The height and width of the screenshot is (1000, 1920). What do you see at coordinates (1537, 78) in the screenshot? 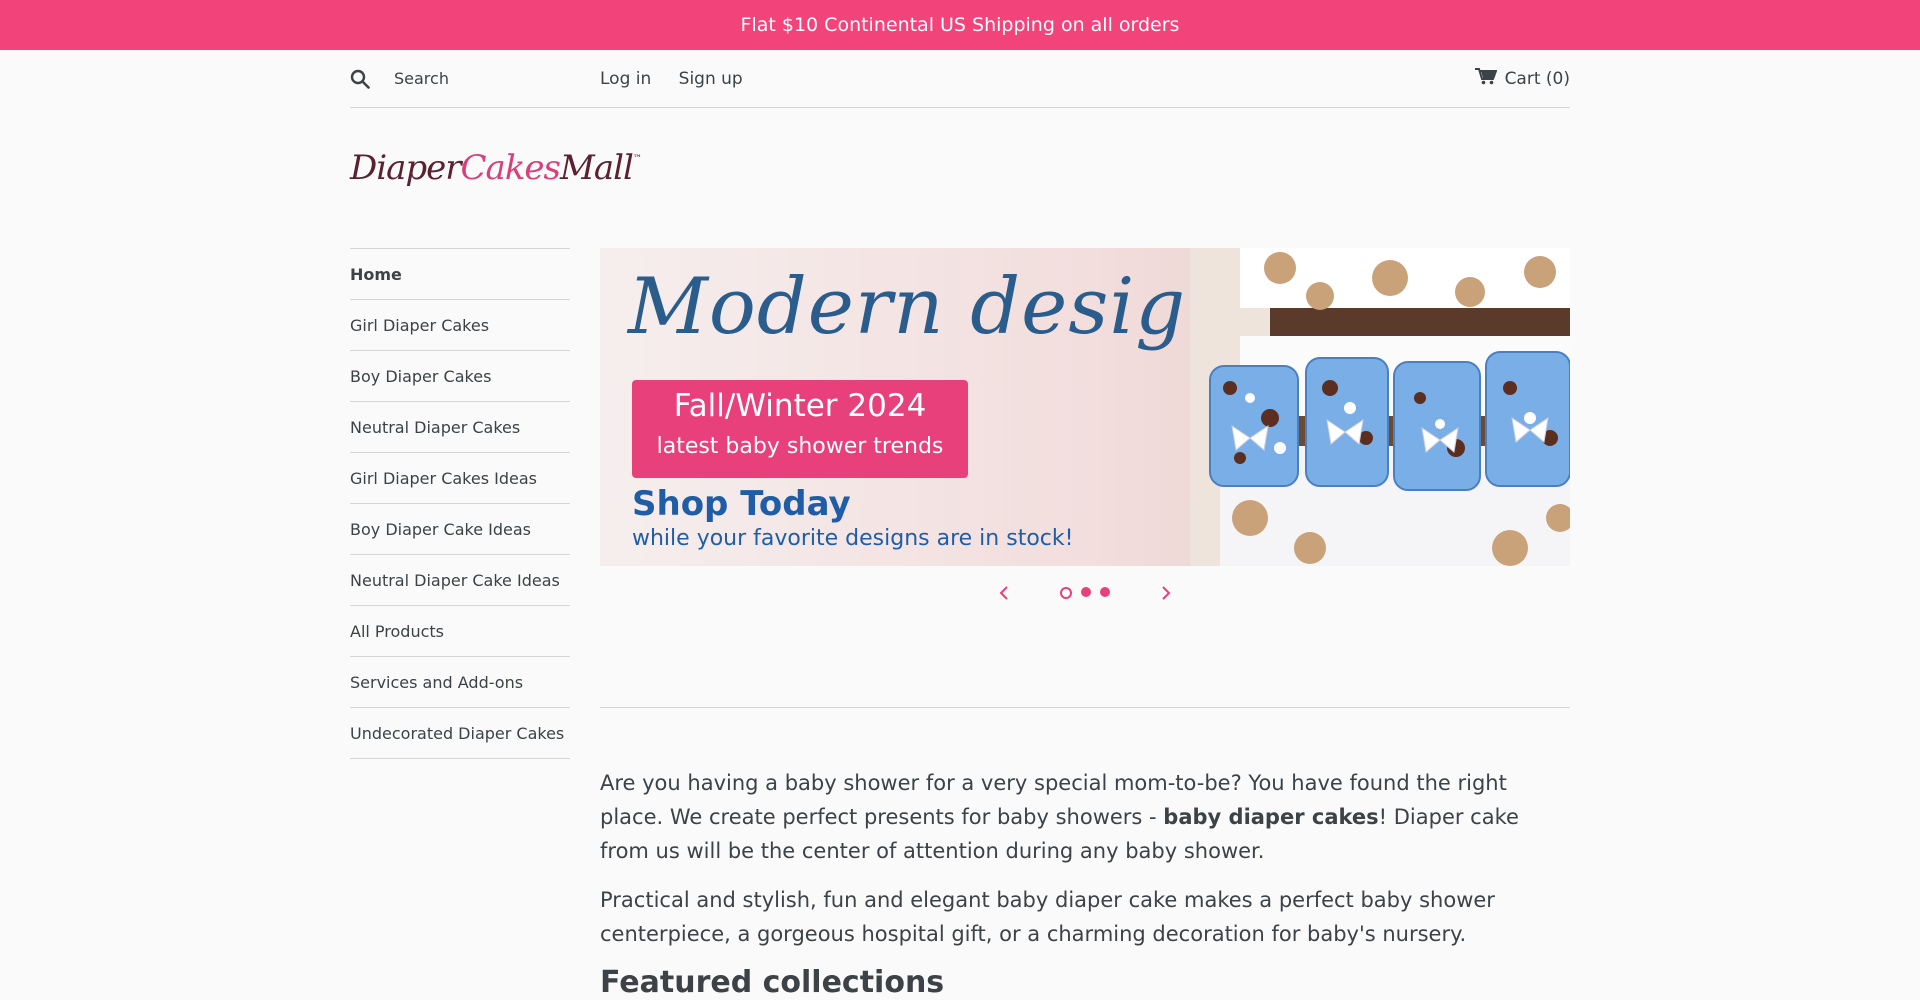
I see `cart-label: Cart (0)` at bounding box center [1537, 78].